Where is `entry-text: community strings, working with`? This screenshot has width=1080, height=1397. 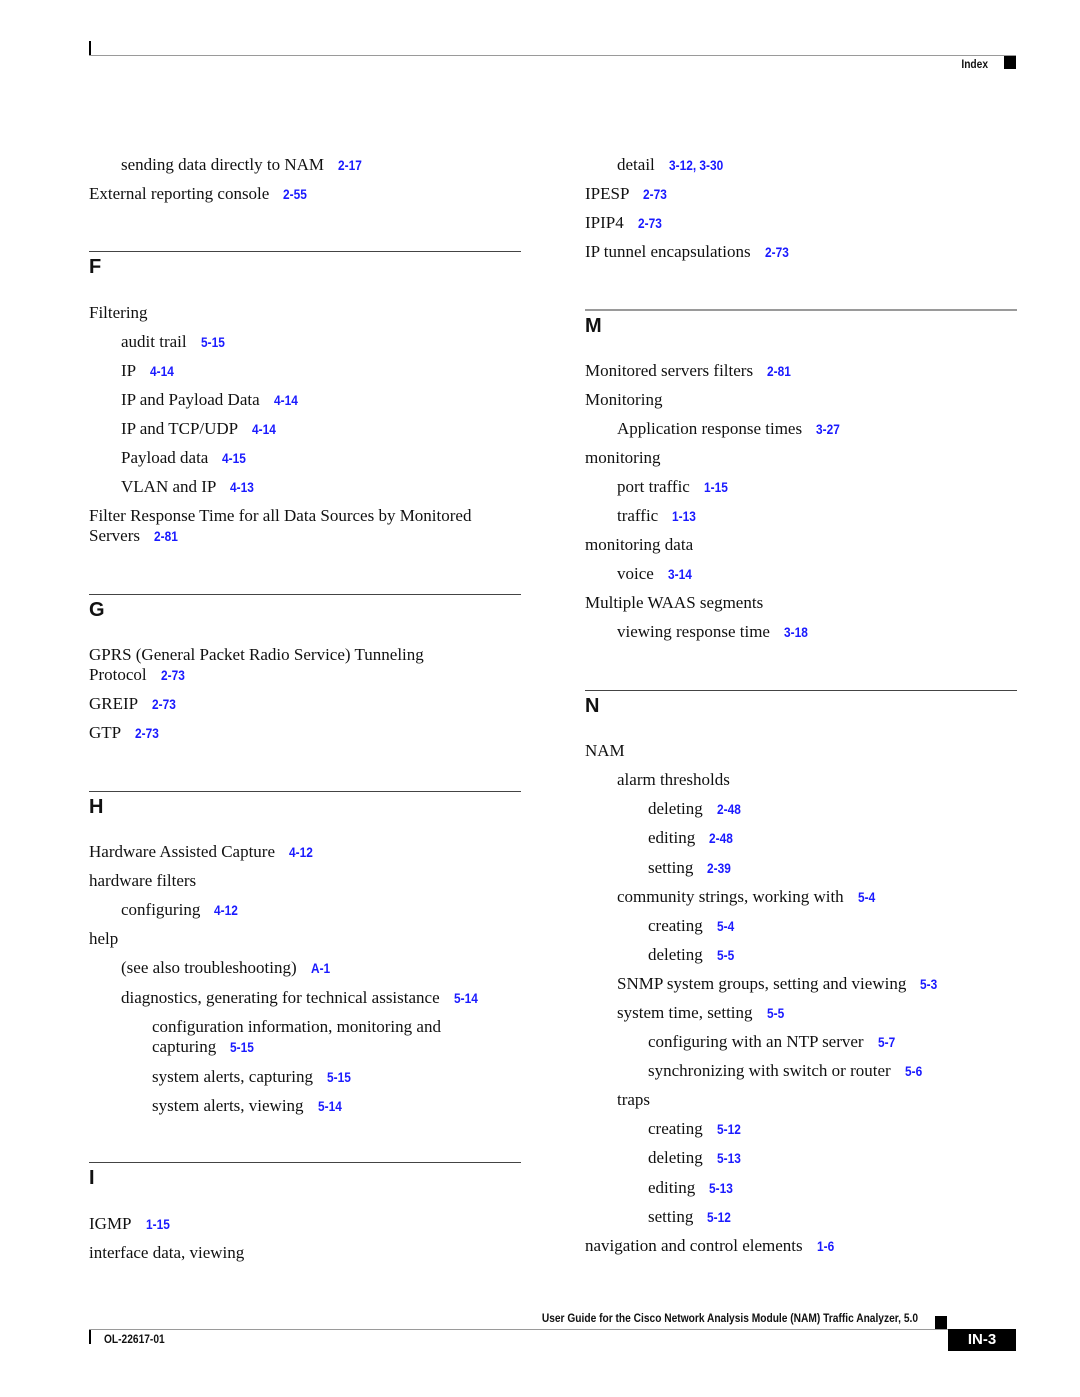 entry-text: community strings, working with is located at coordinates (730, 896).